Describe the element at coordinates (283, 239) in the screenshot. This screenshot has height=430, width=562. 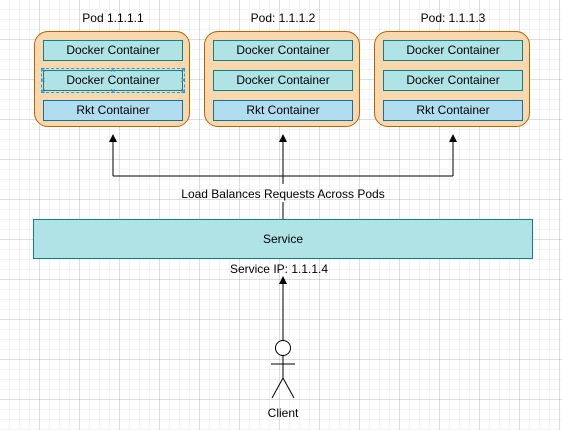
I see `service-box: Service` at that location.